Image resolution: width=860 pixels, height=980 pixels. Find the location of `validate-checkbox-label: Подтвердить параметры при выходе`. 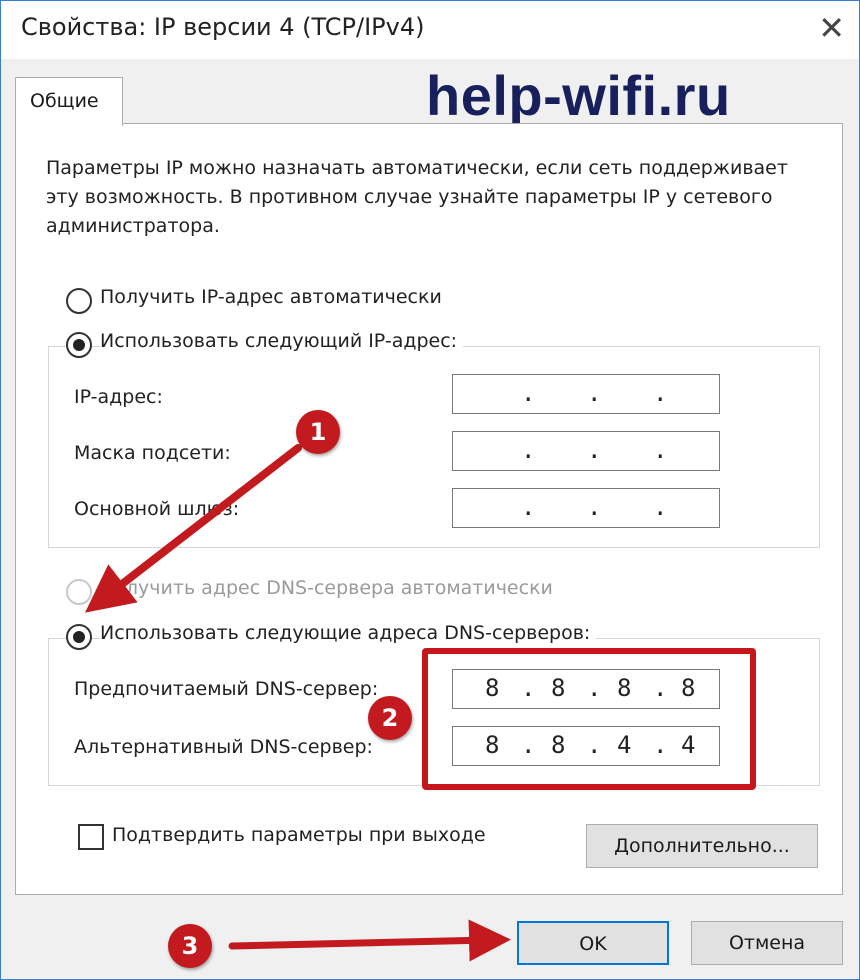

validate-checkbox-label: Подтвердить параметры при выходе is located at coordinates (299, 835).